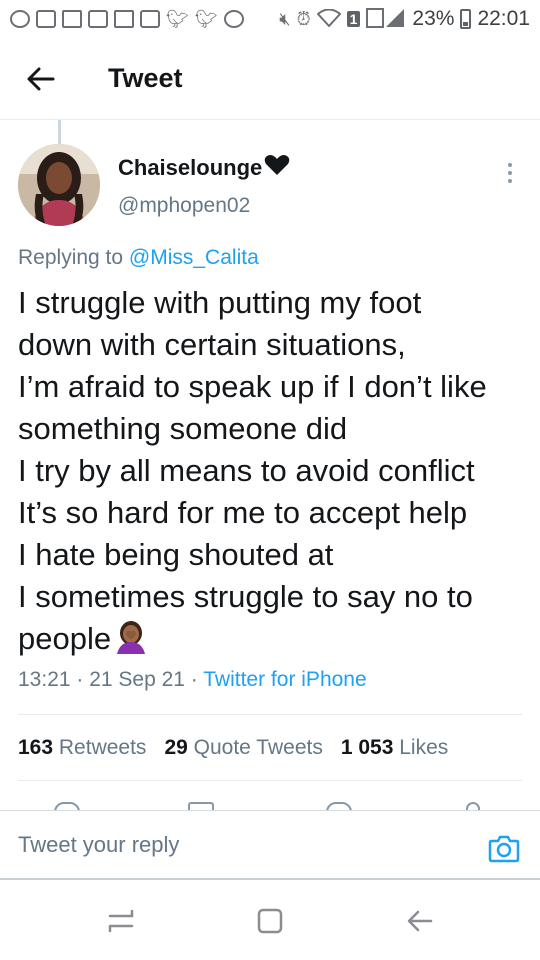  Describe the element at coordinates (46, 19) in the screenshot. I see `message-icon` at that location.